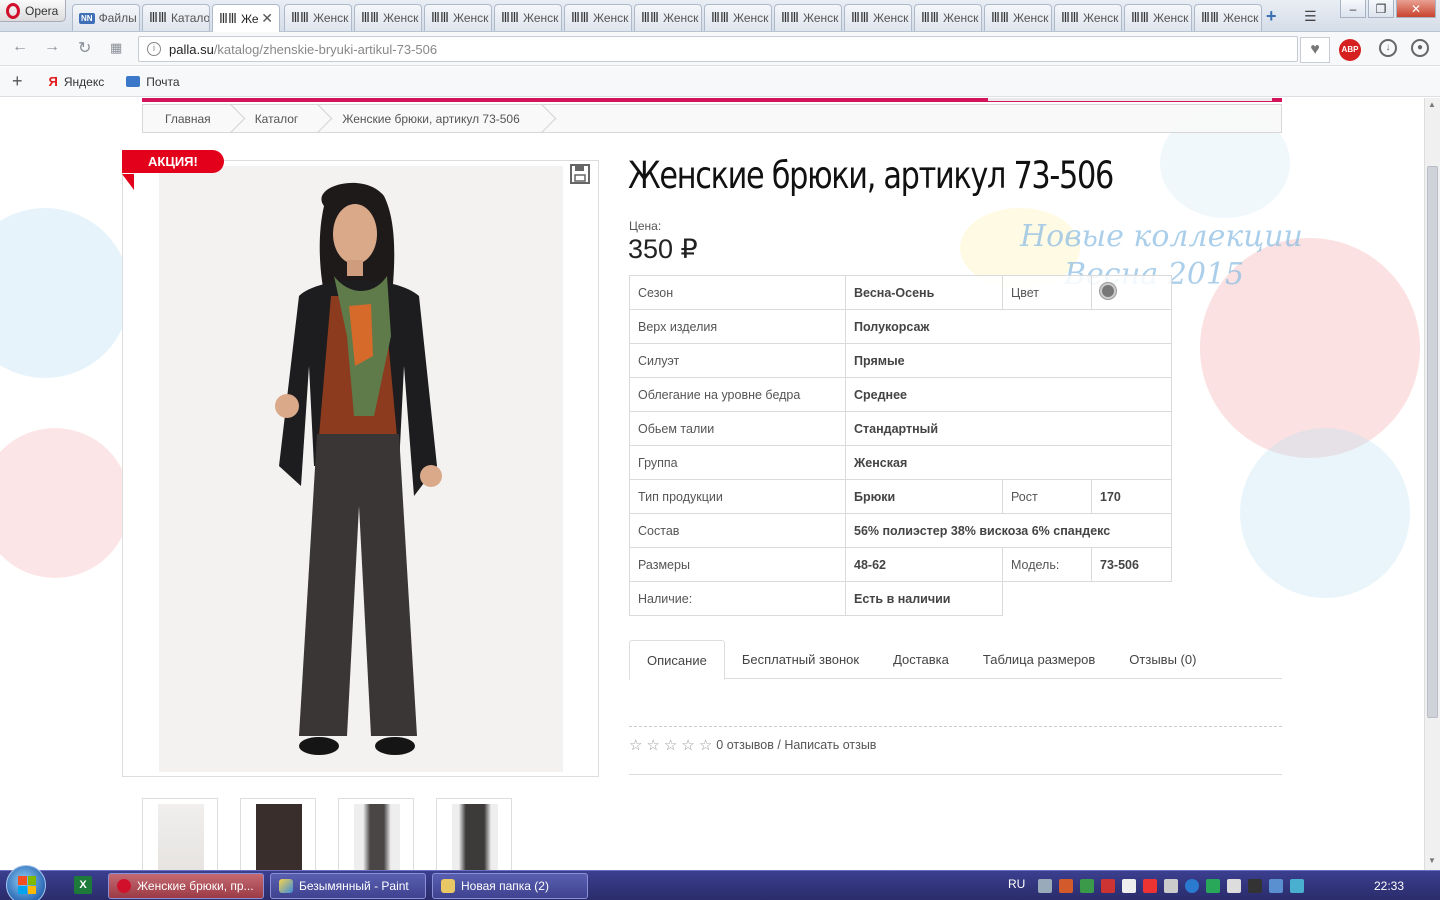  What do you see at coordinates (440, 17) in the screenshot?
I see `palla-favicon-icon: ⅢⅢ` at bounding box center [440, 17].